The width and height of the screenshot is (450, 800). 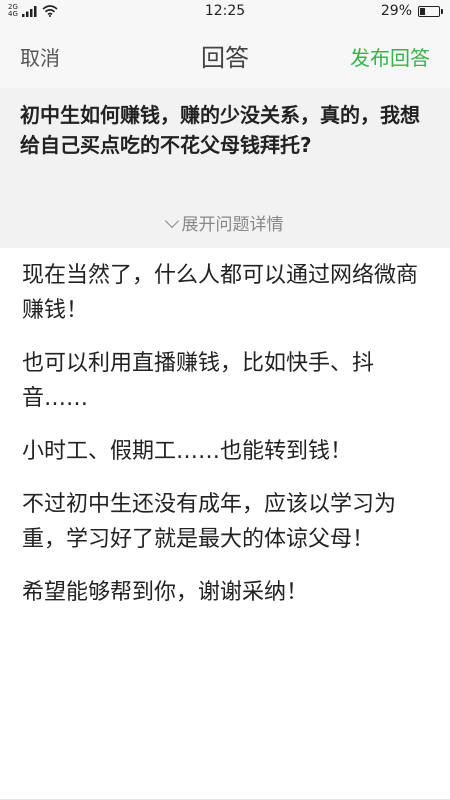 What do you see at coordinates (390, 56) in the screenshot?
I see `publish-answer-button: 发布回答` at bounding box center [390, 56].